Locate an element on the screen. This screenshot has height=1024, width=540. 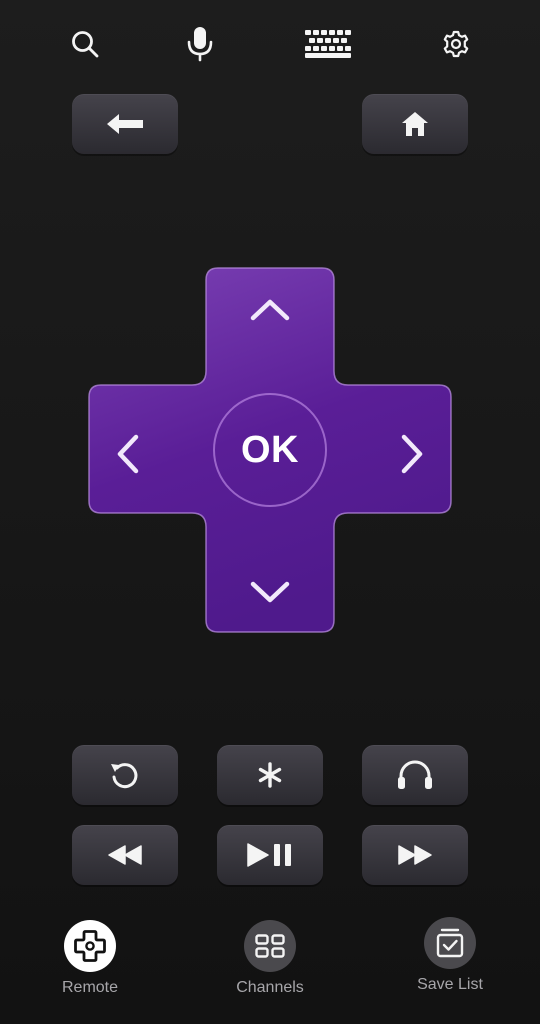
fast-forward-icon is located at coordinates (415, 855).